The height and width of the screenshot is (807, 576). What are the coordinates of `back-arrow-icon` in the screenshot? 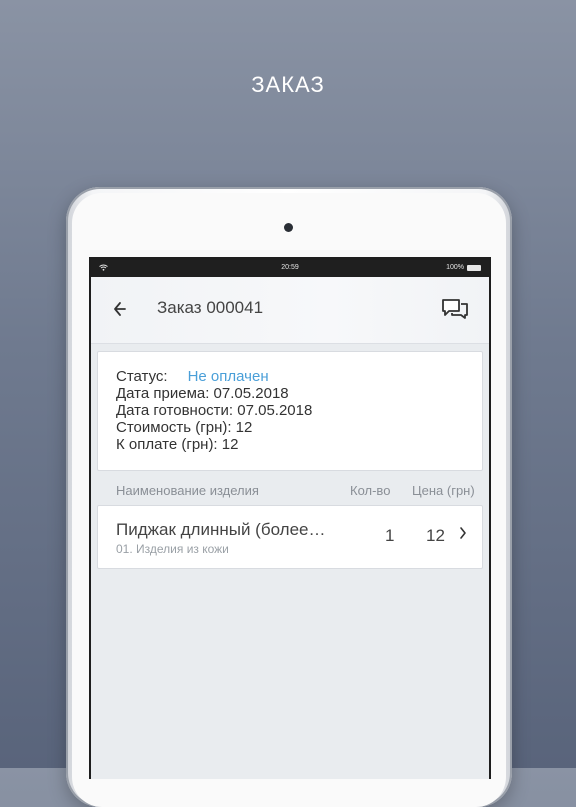 It's located at (120, 309).